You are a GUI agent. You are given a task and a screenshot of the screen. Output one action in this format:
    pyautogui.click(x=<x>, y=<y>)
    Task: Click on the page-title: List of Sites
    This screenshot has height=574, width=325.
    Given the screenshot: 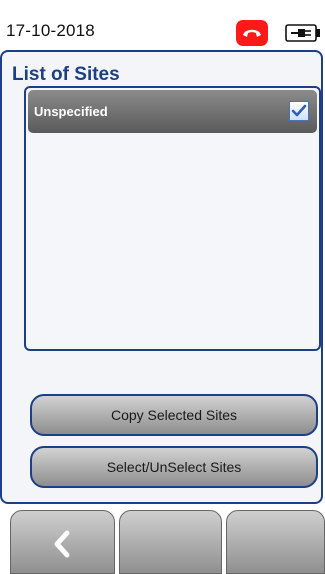 What is the action you would take?
    pyautogui.click(x=66, y=74)
    